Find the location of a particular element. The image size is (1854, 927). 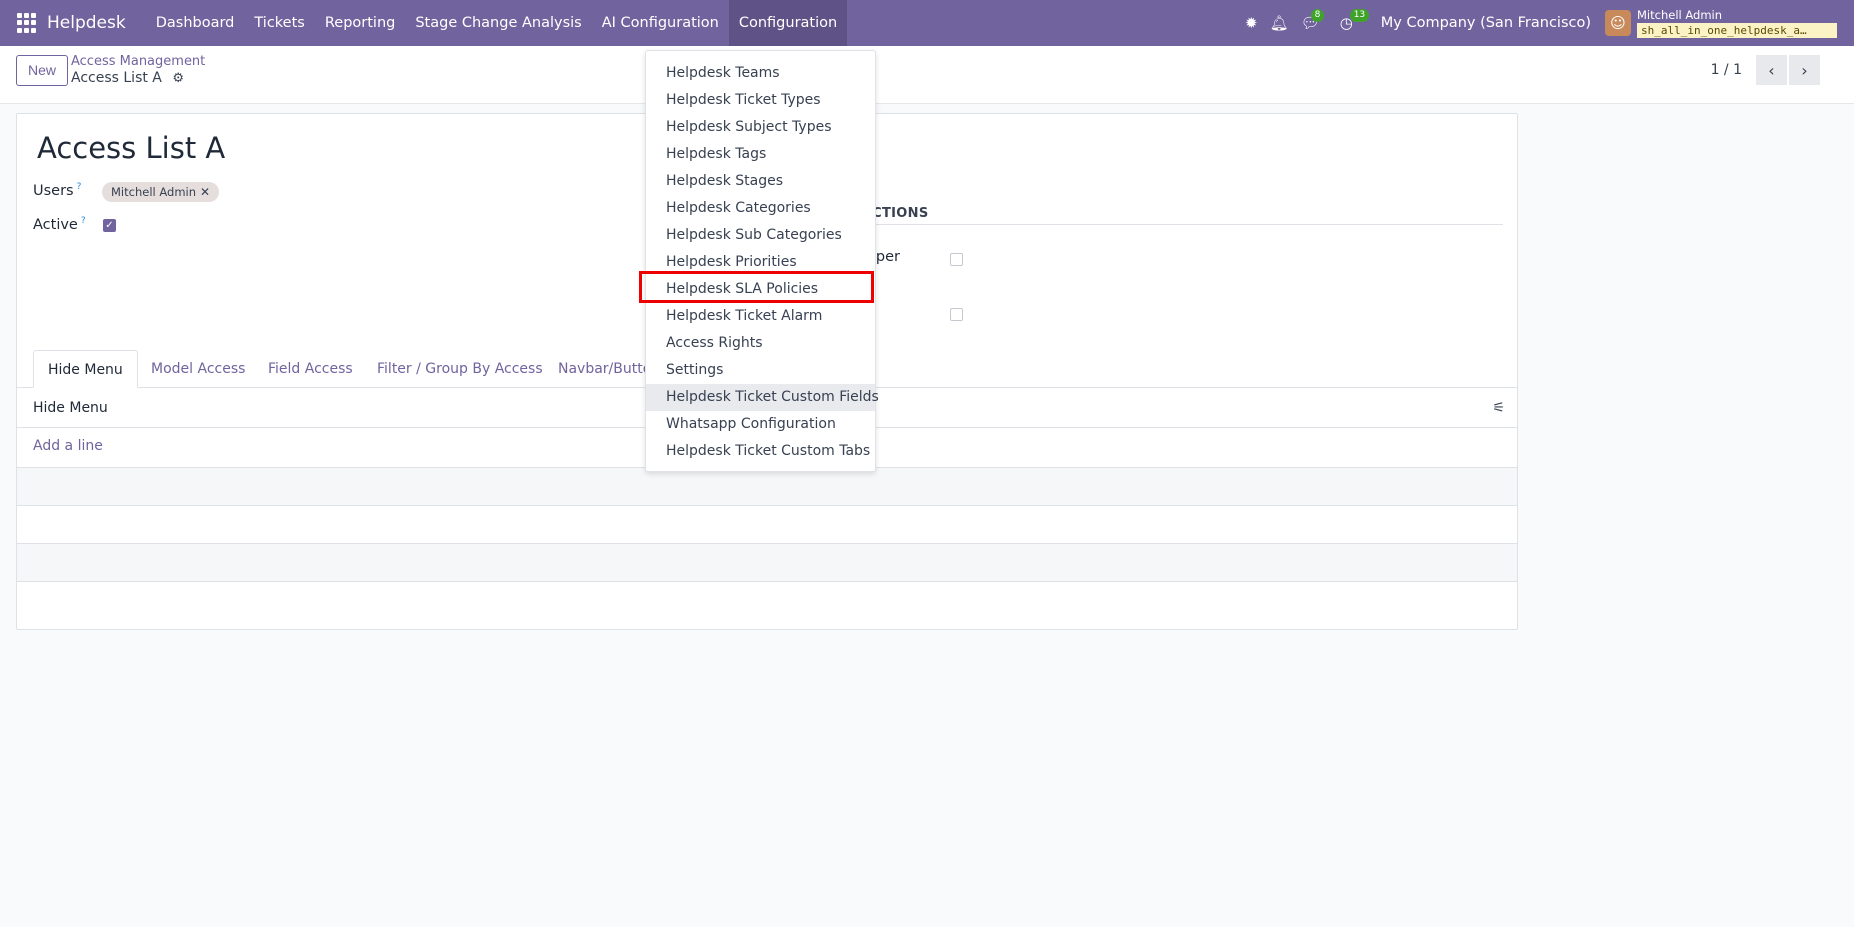

users-label-text: Users is located at coordinates (53, 190).